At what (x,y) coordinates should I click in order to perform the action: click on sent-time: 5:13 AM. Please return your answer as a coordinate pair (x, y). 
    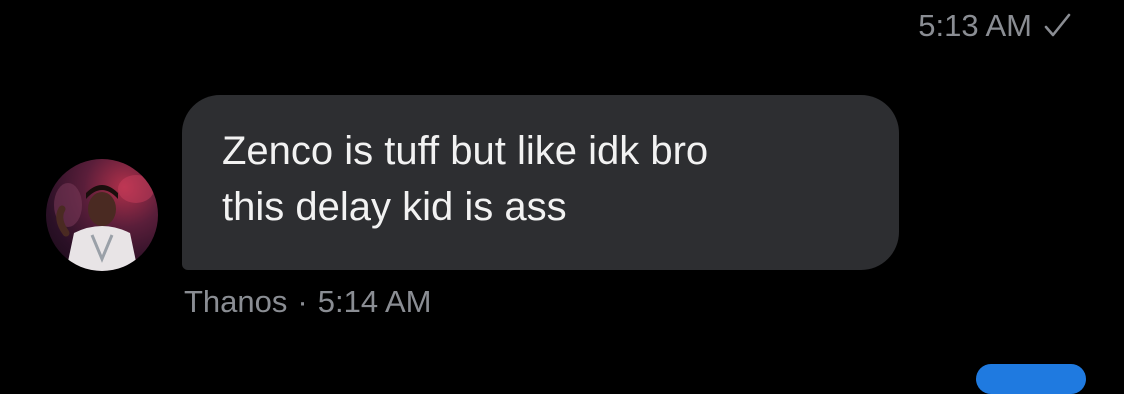
    Looking at the image, I should click on (975, 25).